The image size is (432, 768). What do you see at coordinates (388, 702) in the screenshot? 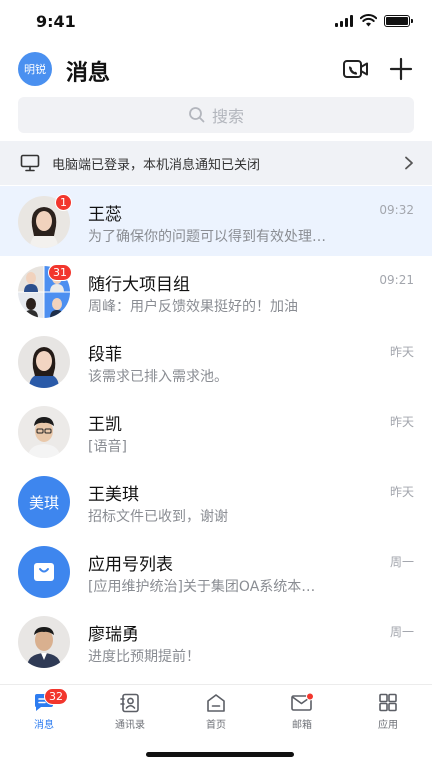
I see `apps-grid-icon` at bounding box center [388, 702].